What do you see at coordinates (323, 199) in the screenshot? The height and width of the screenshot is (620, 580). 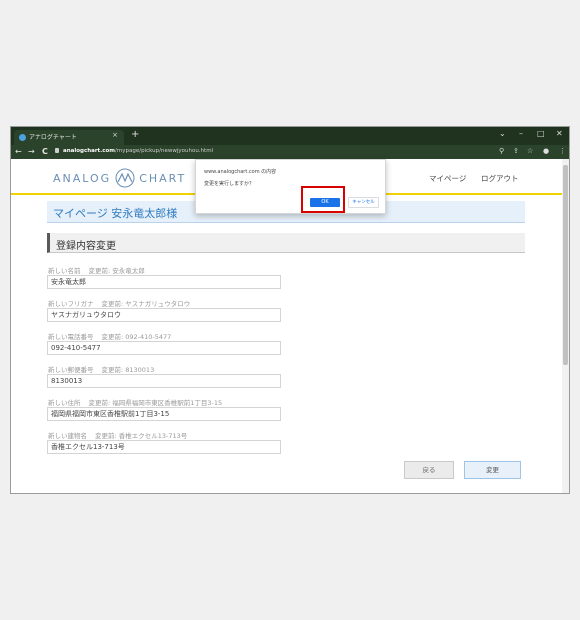 I see `ok-highlight-box` at bounding box center [323, 199].